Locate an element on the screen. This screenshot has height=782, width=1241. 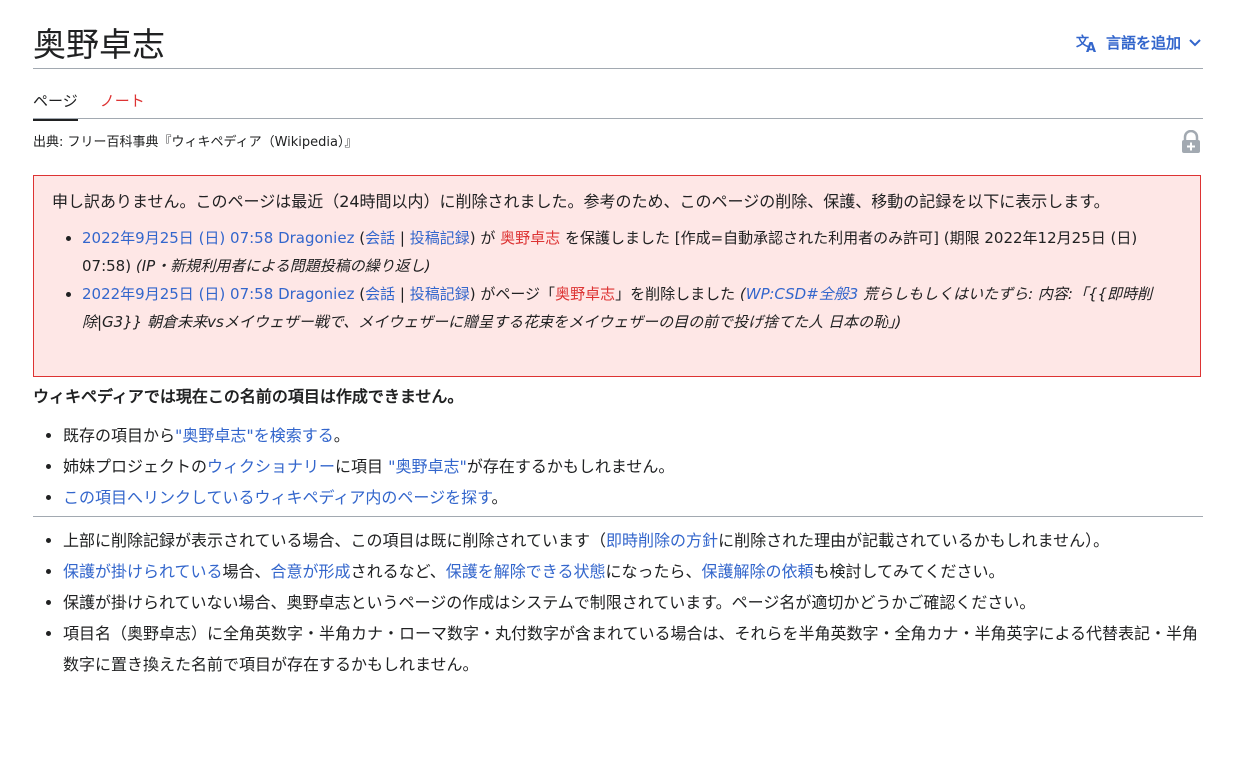
add-languages-label: 言語を追加 is located at coordinates (1143, 43).